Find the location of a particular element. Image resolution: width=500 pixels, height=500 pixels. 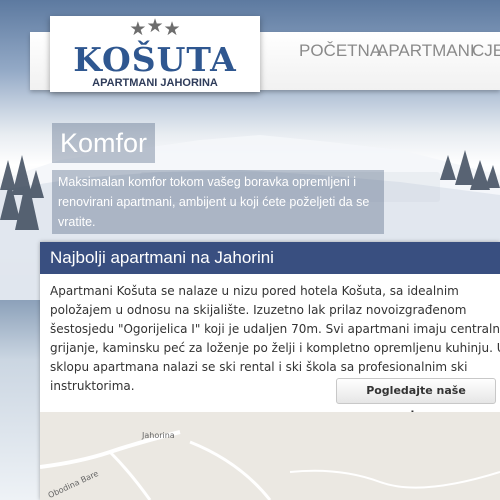

map-roads is located at coordinates (270, 465).